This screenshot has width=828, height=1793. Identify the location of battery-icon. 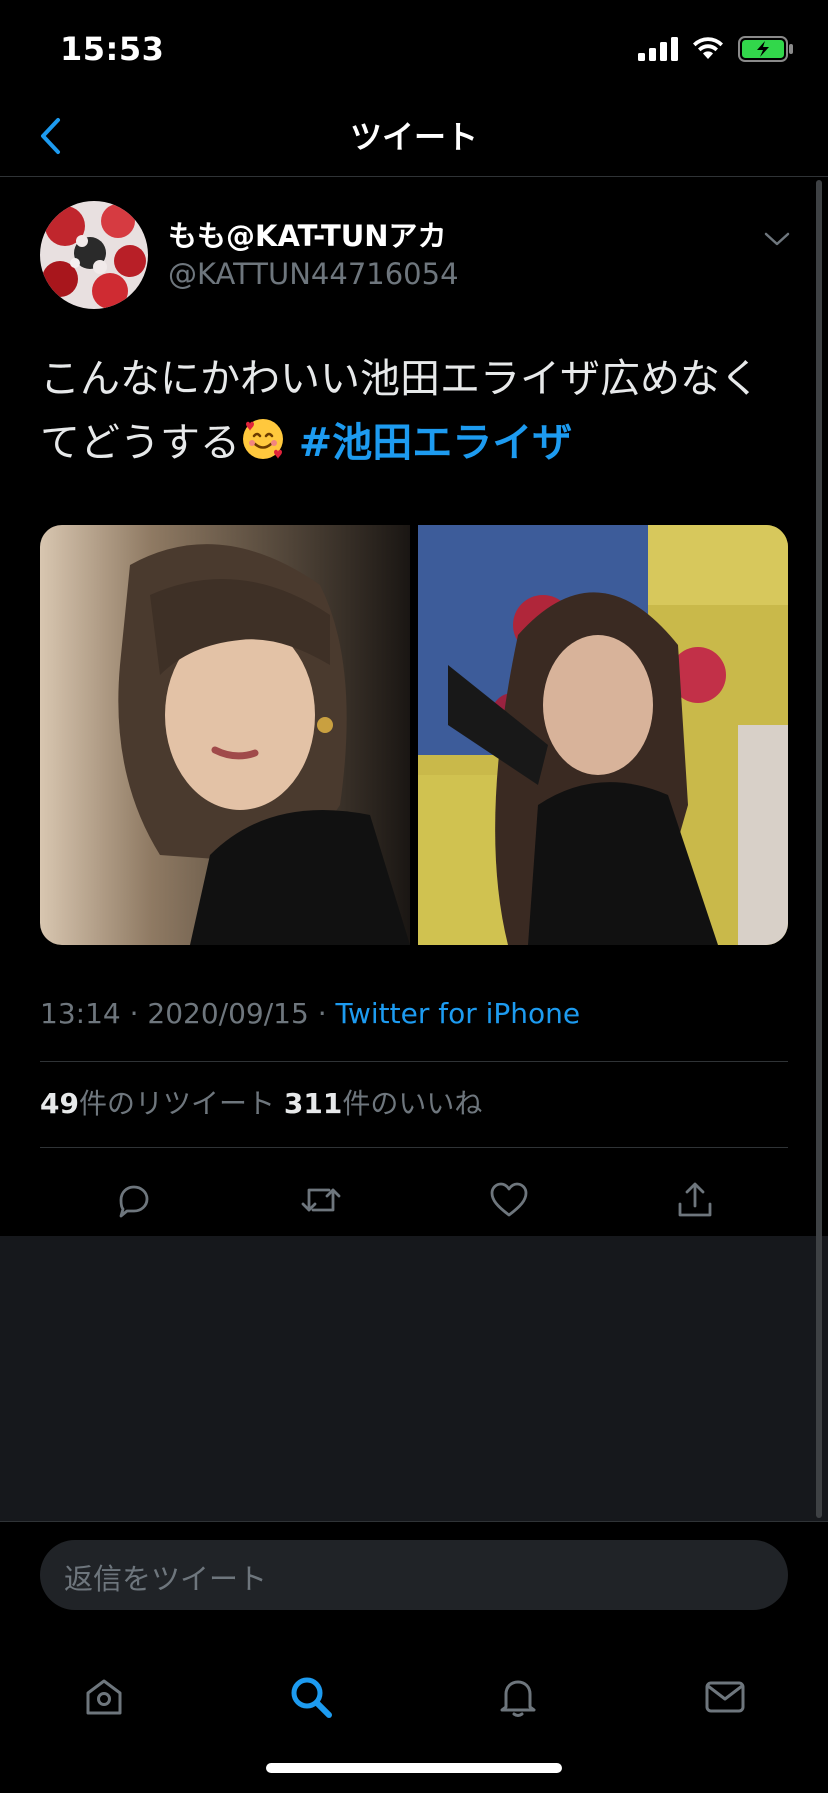
(765, 49).